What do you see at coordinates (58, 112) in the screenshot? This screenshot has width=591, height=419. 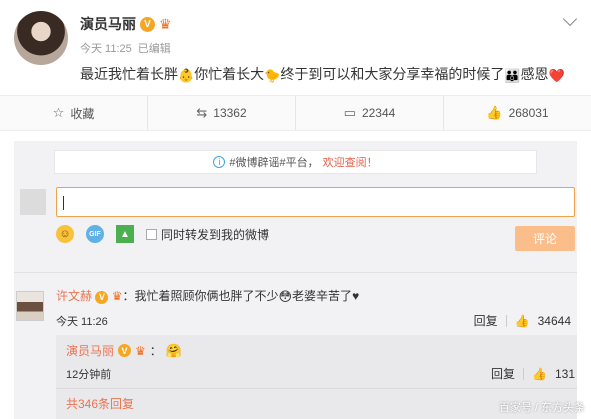 I see `star-icon: ☆` at bounding box center [58, 112].